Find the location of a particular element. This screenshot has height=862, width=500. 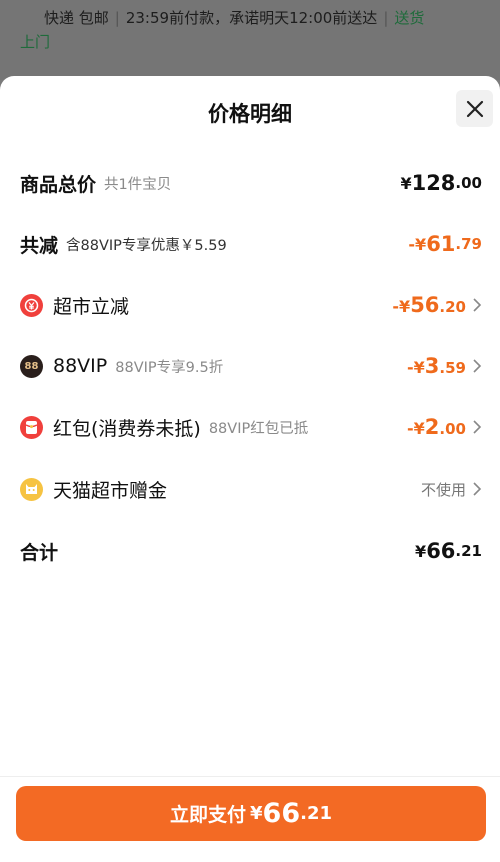

total-discount-amount: -¥ 61.79 is located at coordinates (445, 244).